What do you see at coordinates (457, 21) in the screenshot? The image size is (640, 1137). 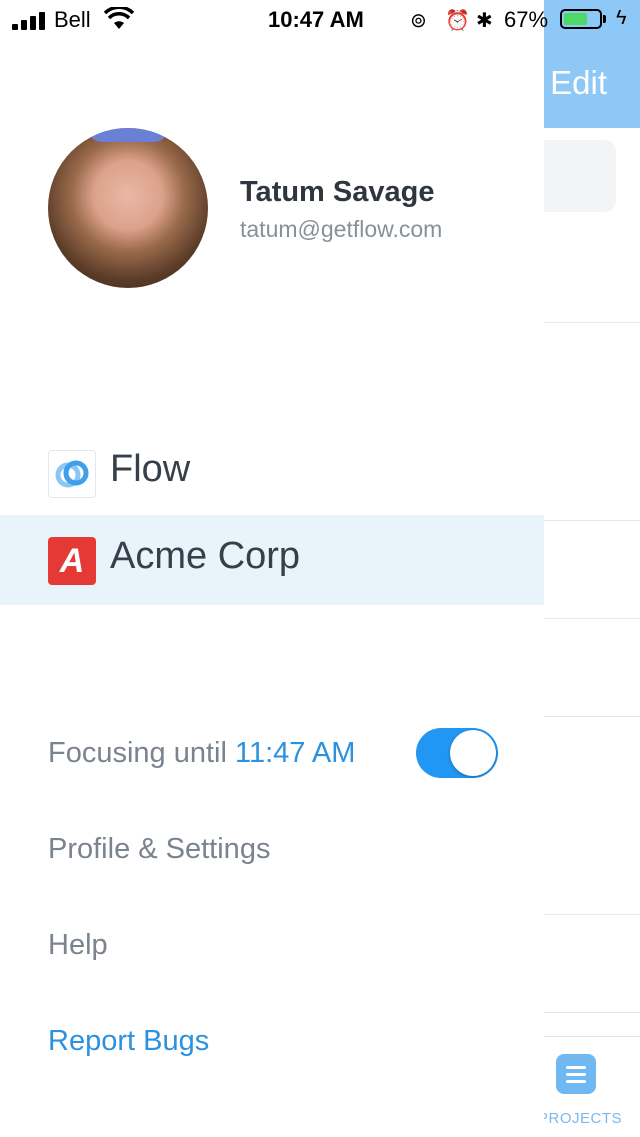 I see `alarm-icon: ⏰` at bounding box center [457, 21].